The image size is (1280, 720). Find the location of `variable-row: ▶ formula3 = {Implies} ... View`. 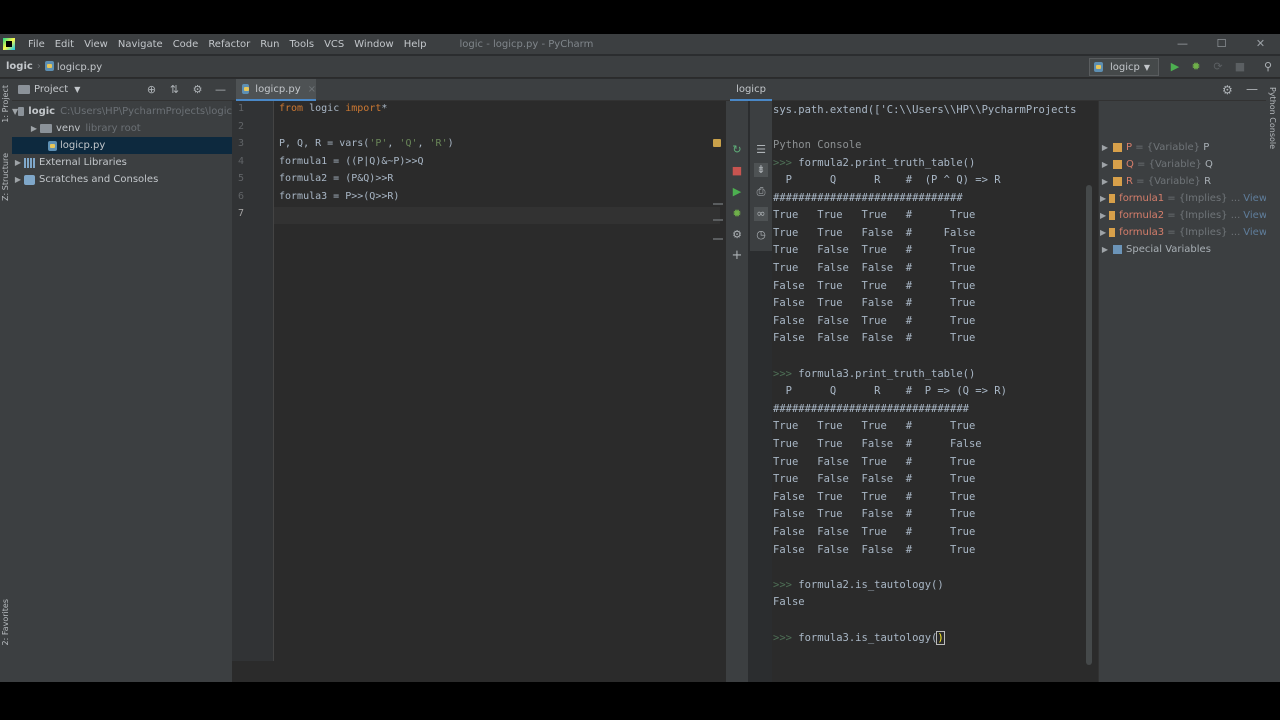

variable-row: ▶ formula3 = {Implies} ... View is located at coordinates (1182, 232).